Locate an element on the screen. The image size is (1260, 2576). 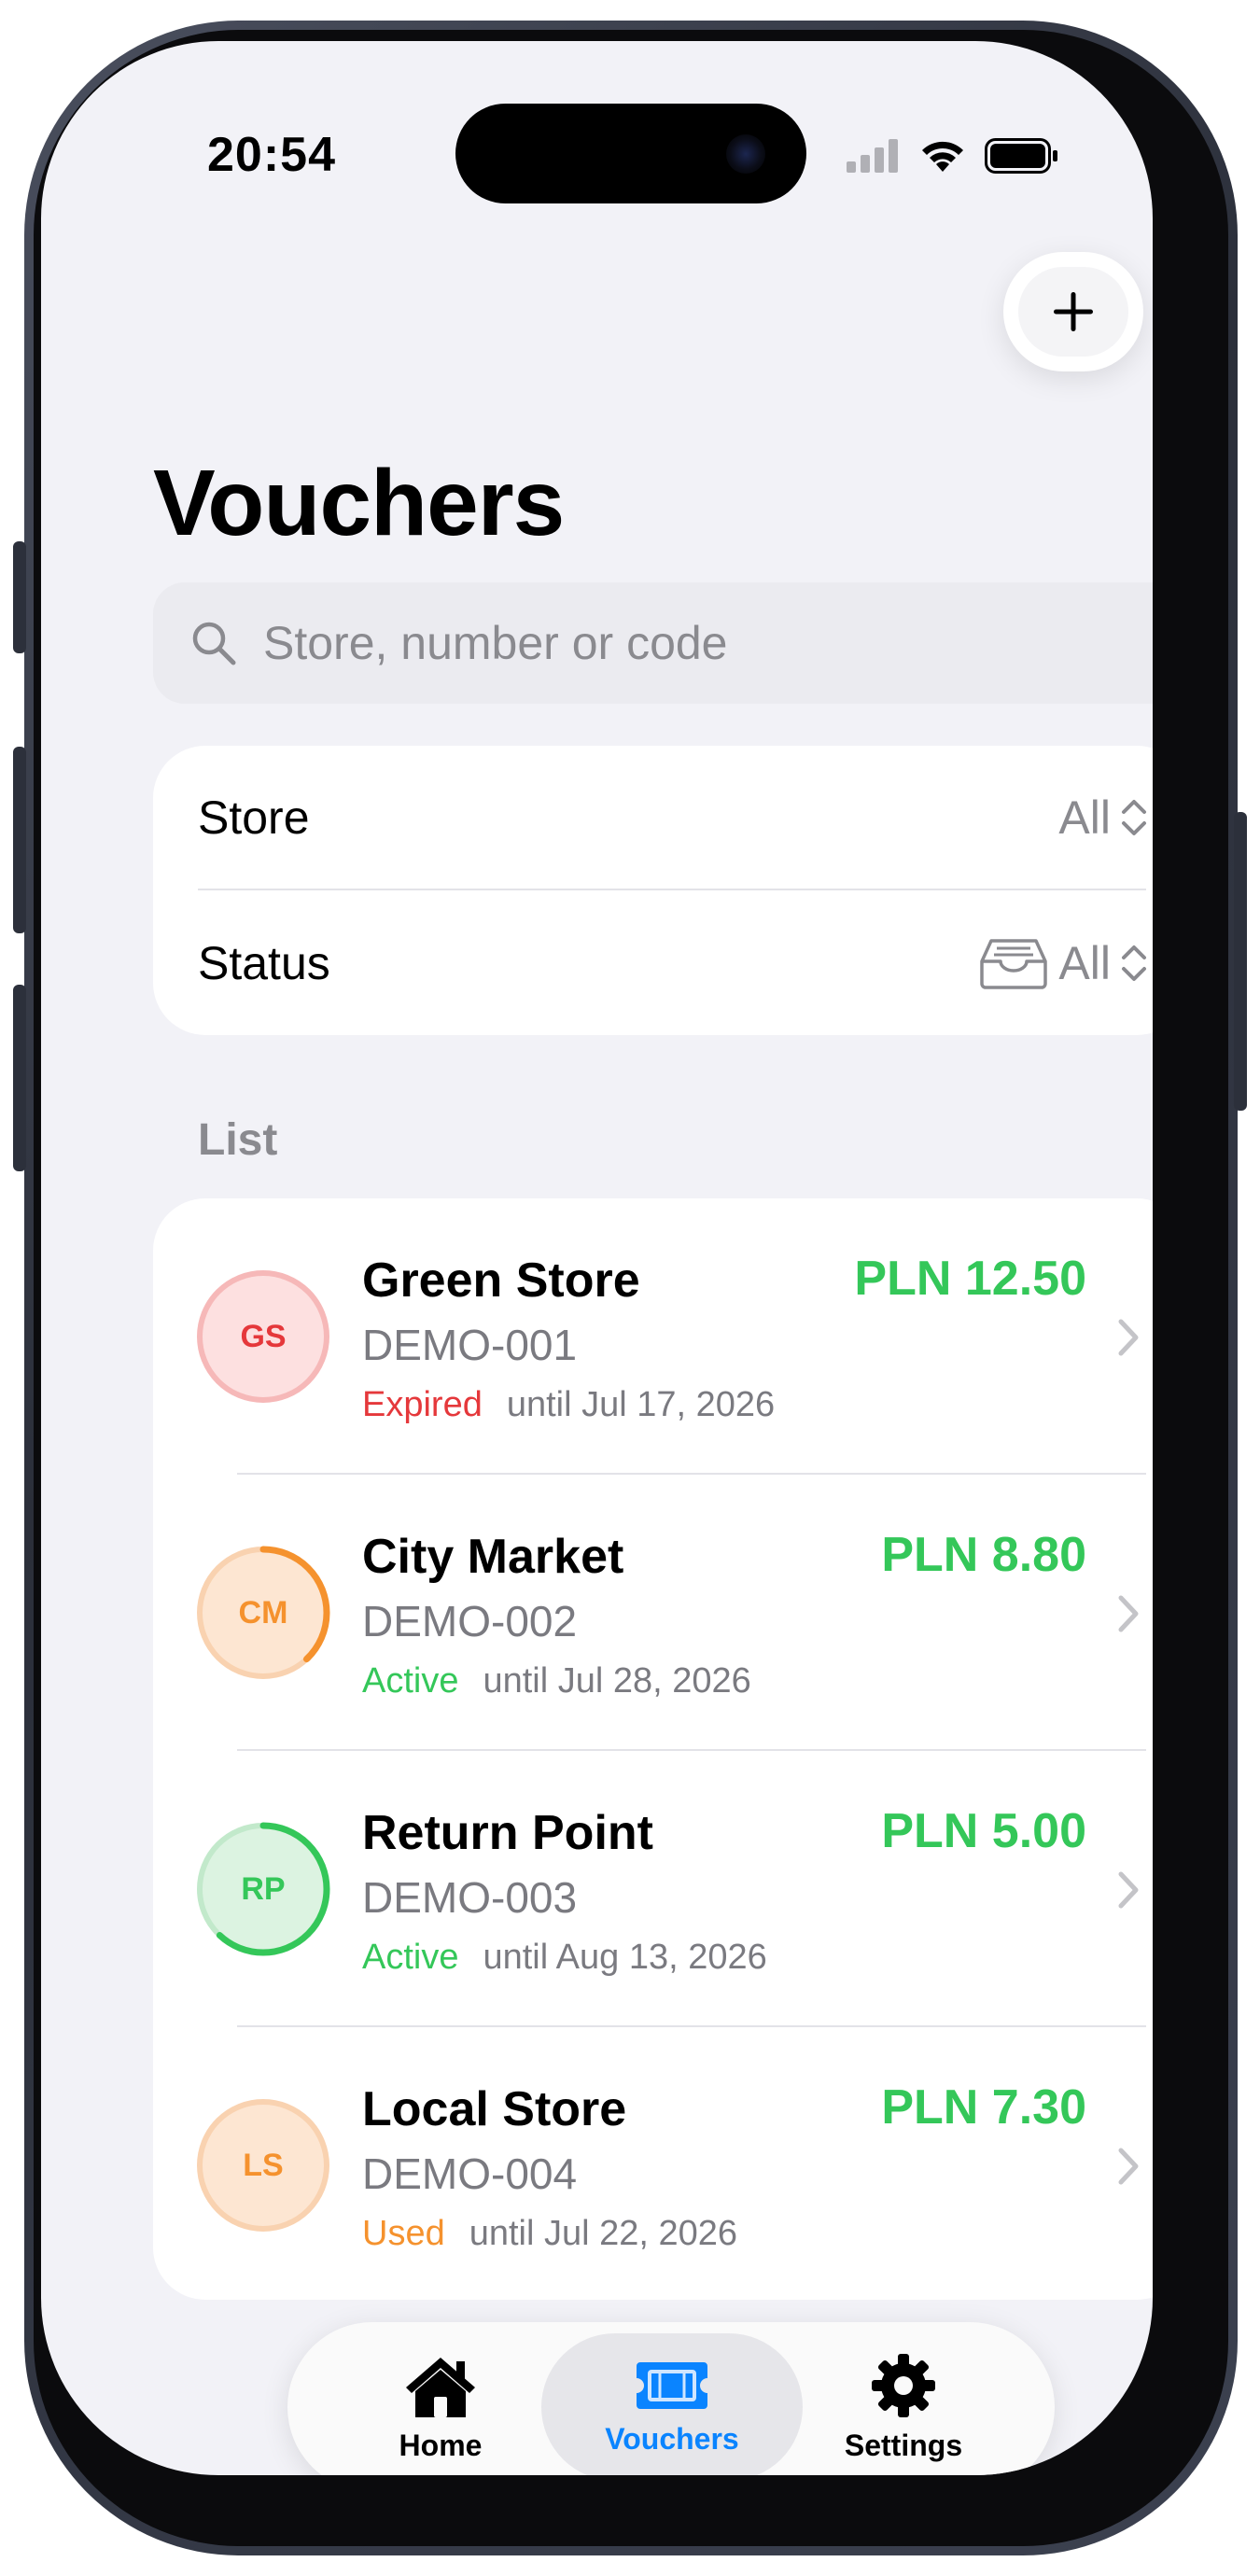
camera-lens is located at coordinates (745, 154).